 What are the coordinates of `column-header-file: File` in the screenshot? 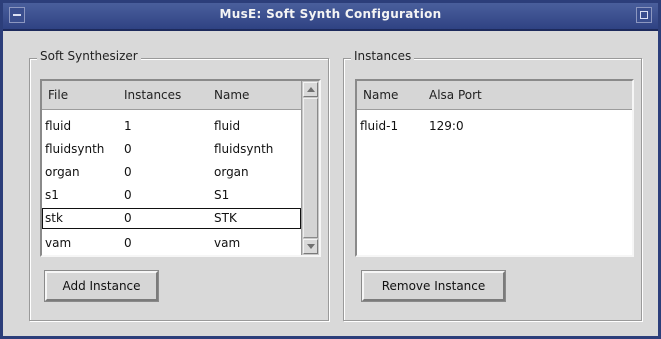 It's located at (58, 95).